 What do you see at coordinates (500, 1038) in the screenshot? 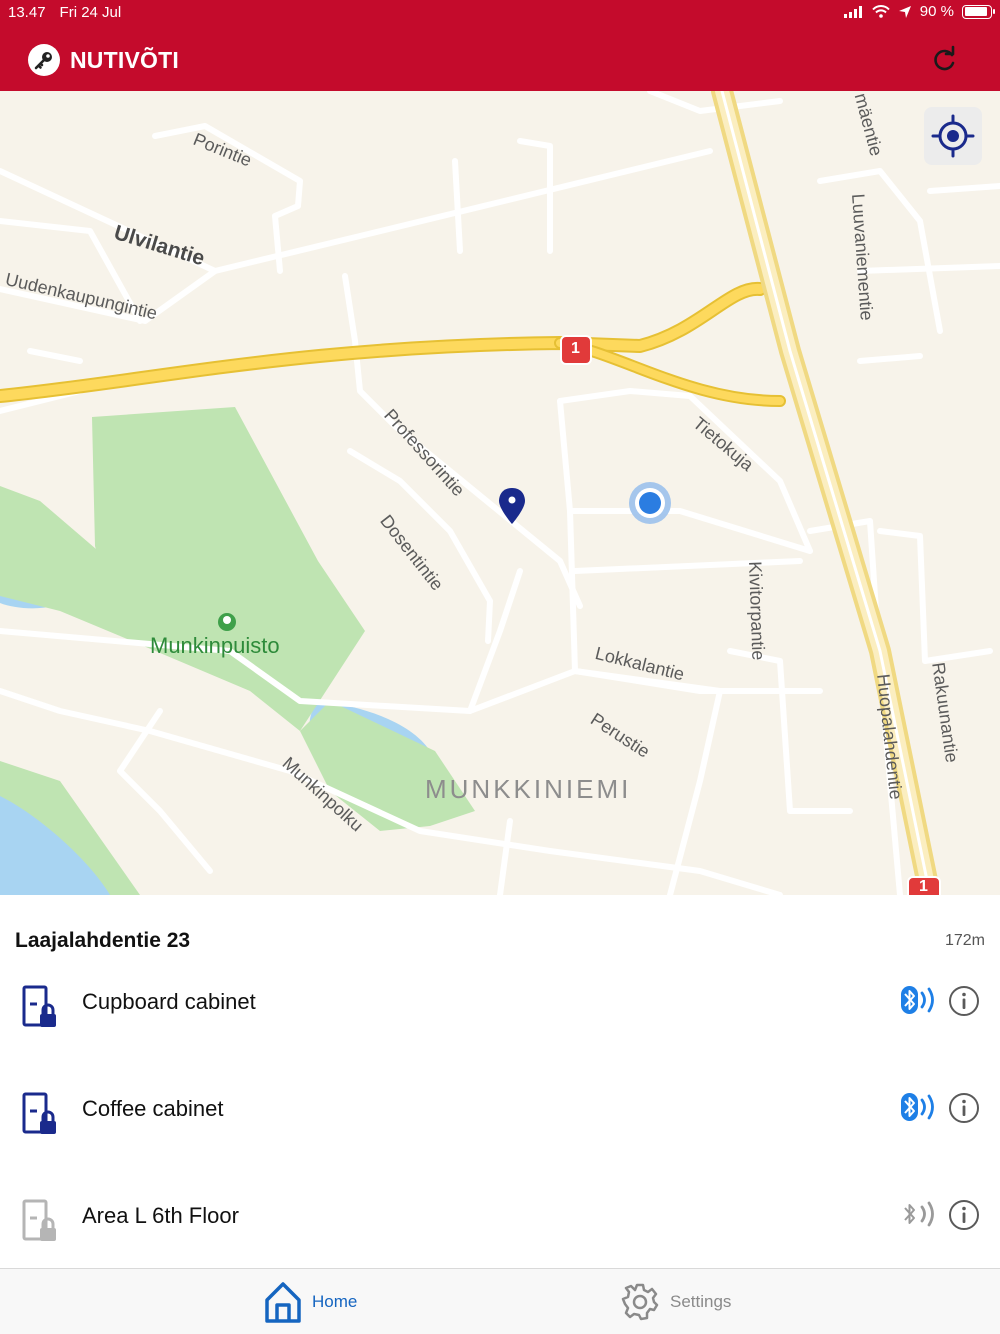
I see `lock-row: Cupboard cabinet` at bounding box center [500, 1038].